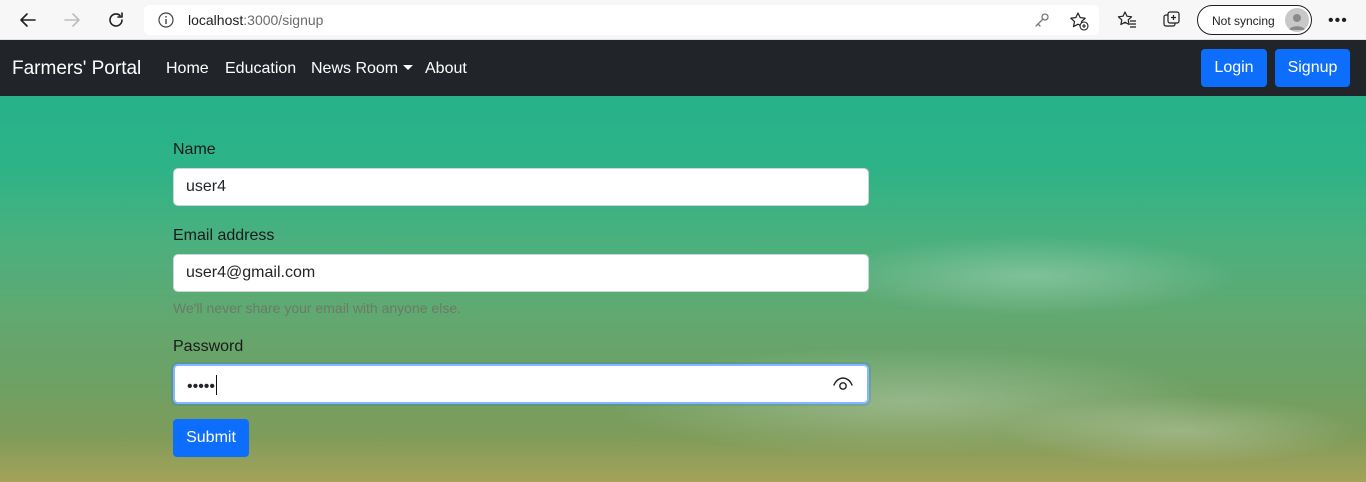 This screenshot has height=482, width=1366. Describe the element at coordinates (621, 20) in the screenshot. I see `address-bar: localhost:3000/signup` at that location.